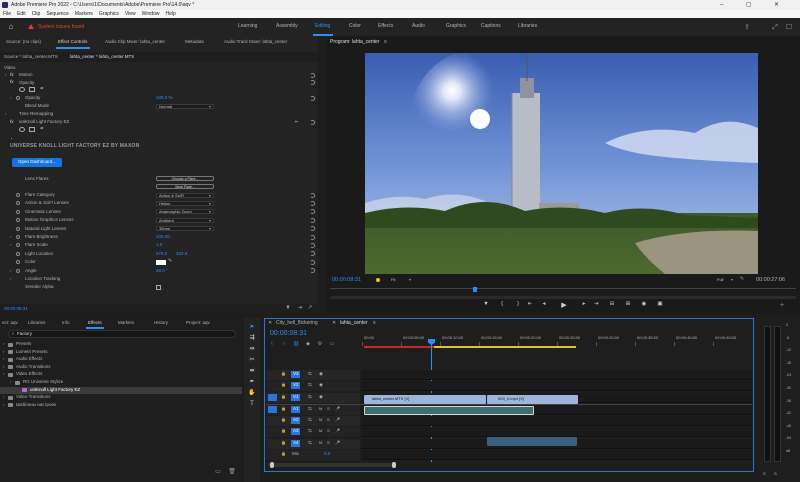  What do you see at coordinates (312, 237) in the screenshot?
I see `brightness-reset-icon` at bounding box center [312, 237].